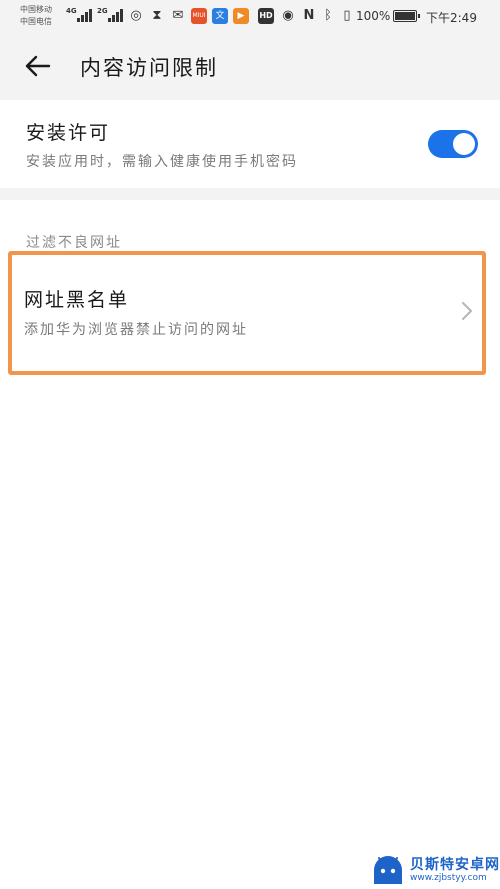 This screenshot has height=889, width=500. What do you see at coordinates (77, 300) in the screenshot?
I see `url-blacklist-title: 网址黑名单` at bounding box center [77, 300].